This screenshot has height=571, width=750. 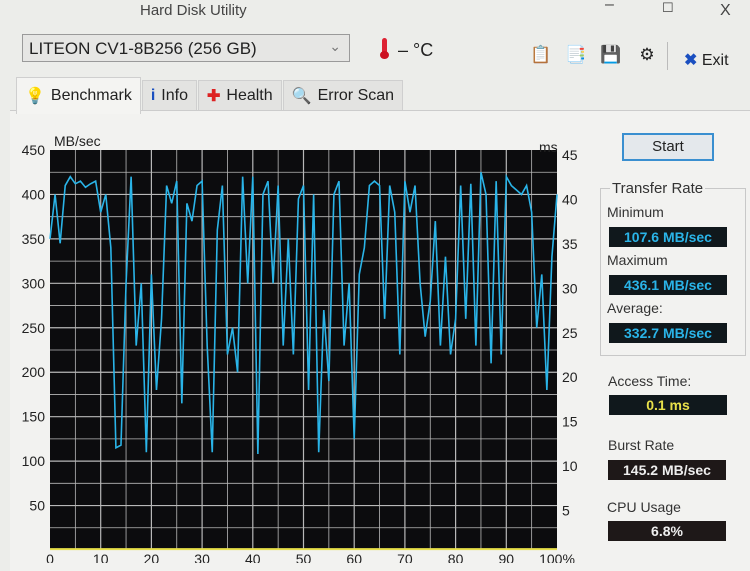 What do you see at coordinates (77, 141) in the screenshot?
I see `y-left-unit: MB/sec` at bounding box center [77, 141].